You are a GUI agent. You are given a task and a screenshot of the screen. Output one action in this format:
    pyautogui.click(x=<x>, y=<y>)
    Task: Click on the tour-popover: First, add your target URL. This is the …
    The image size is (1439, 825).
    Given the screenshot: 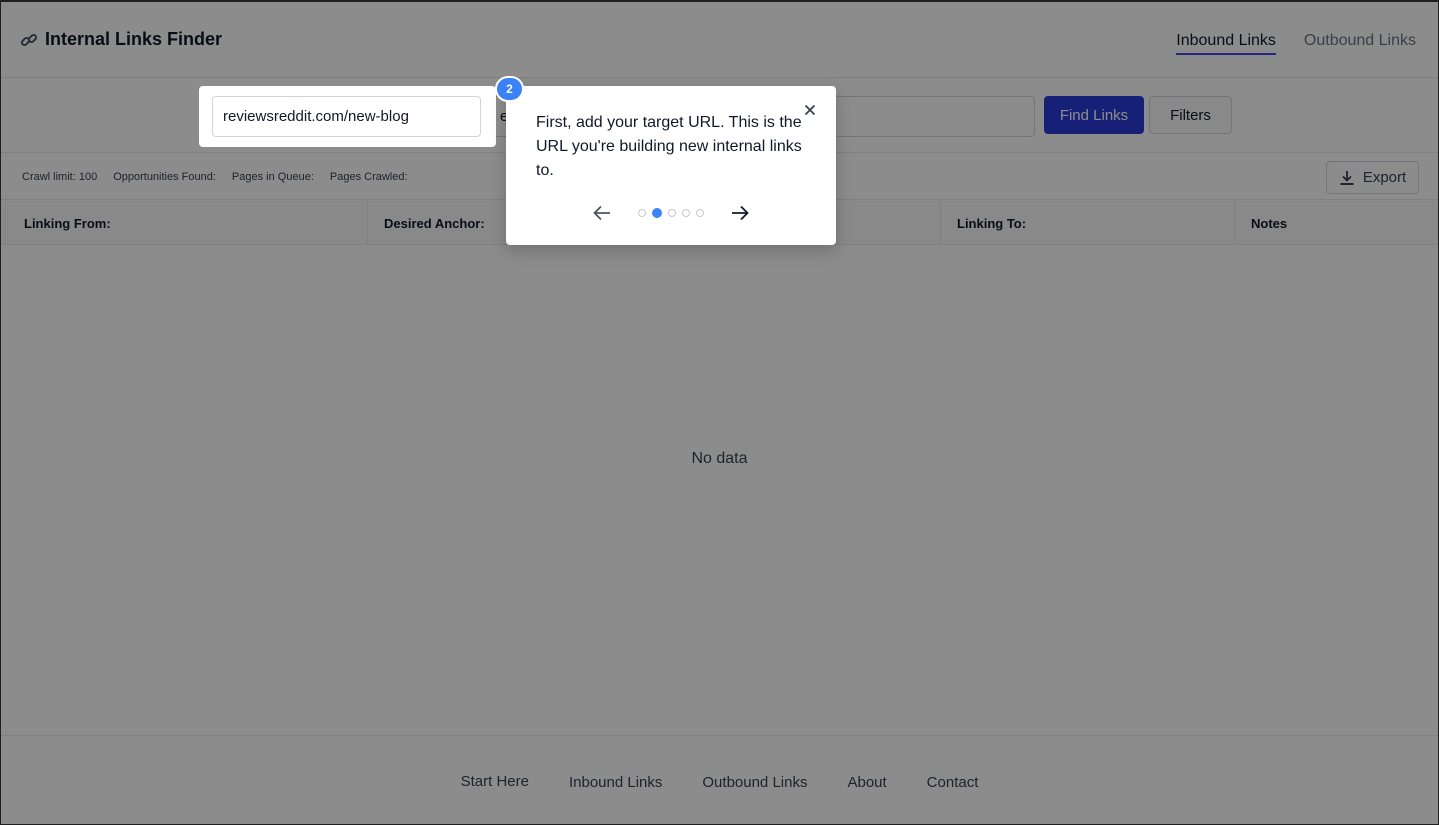 What is the action you would take?
    pyautogui.click(x=671, y=165)
    